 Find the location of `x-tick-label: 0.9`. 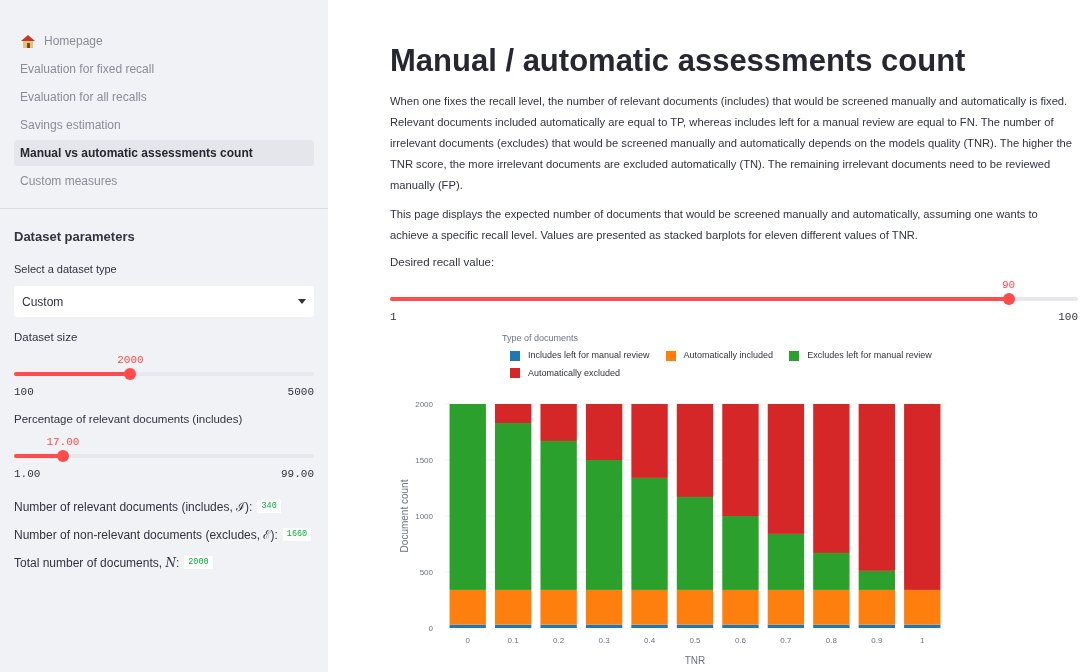

x-tick-label: 0.9 is located at coordinates (877, 640).